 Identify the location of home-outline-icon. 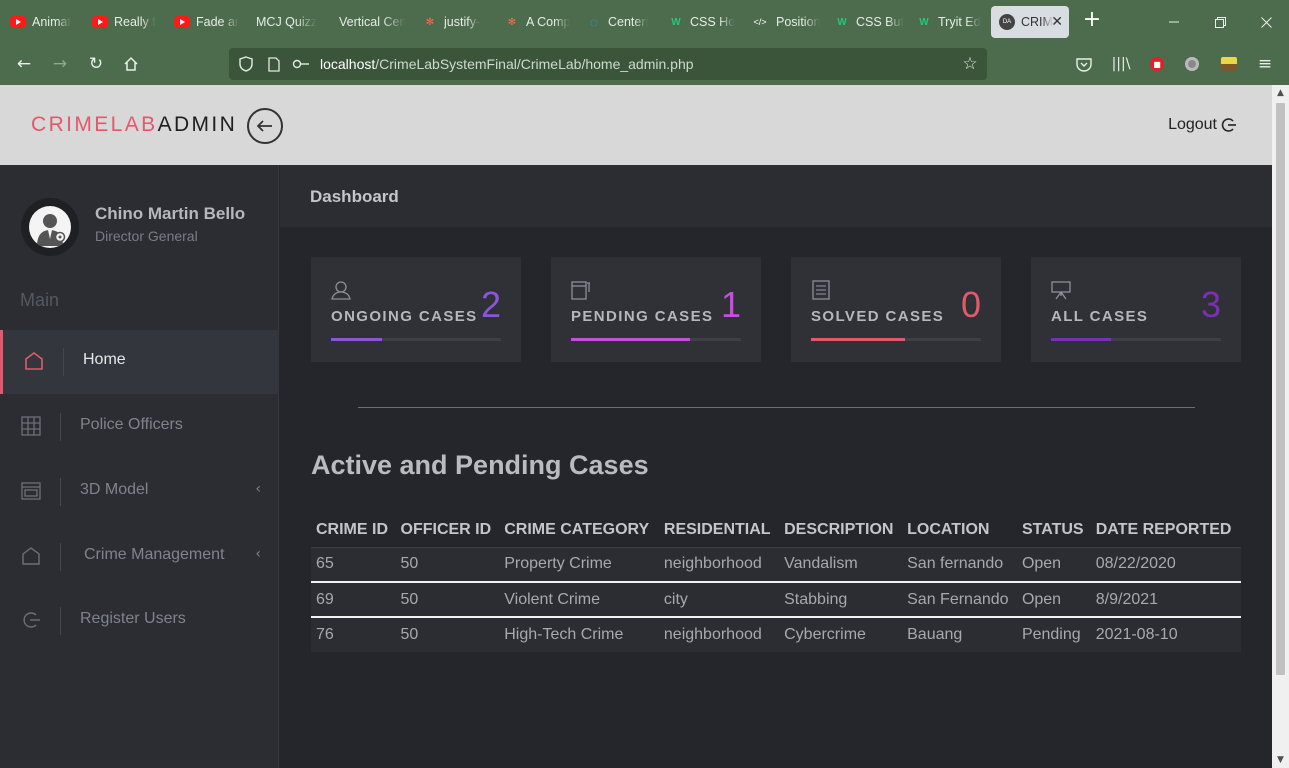
(31, 556).